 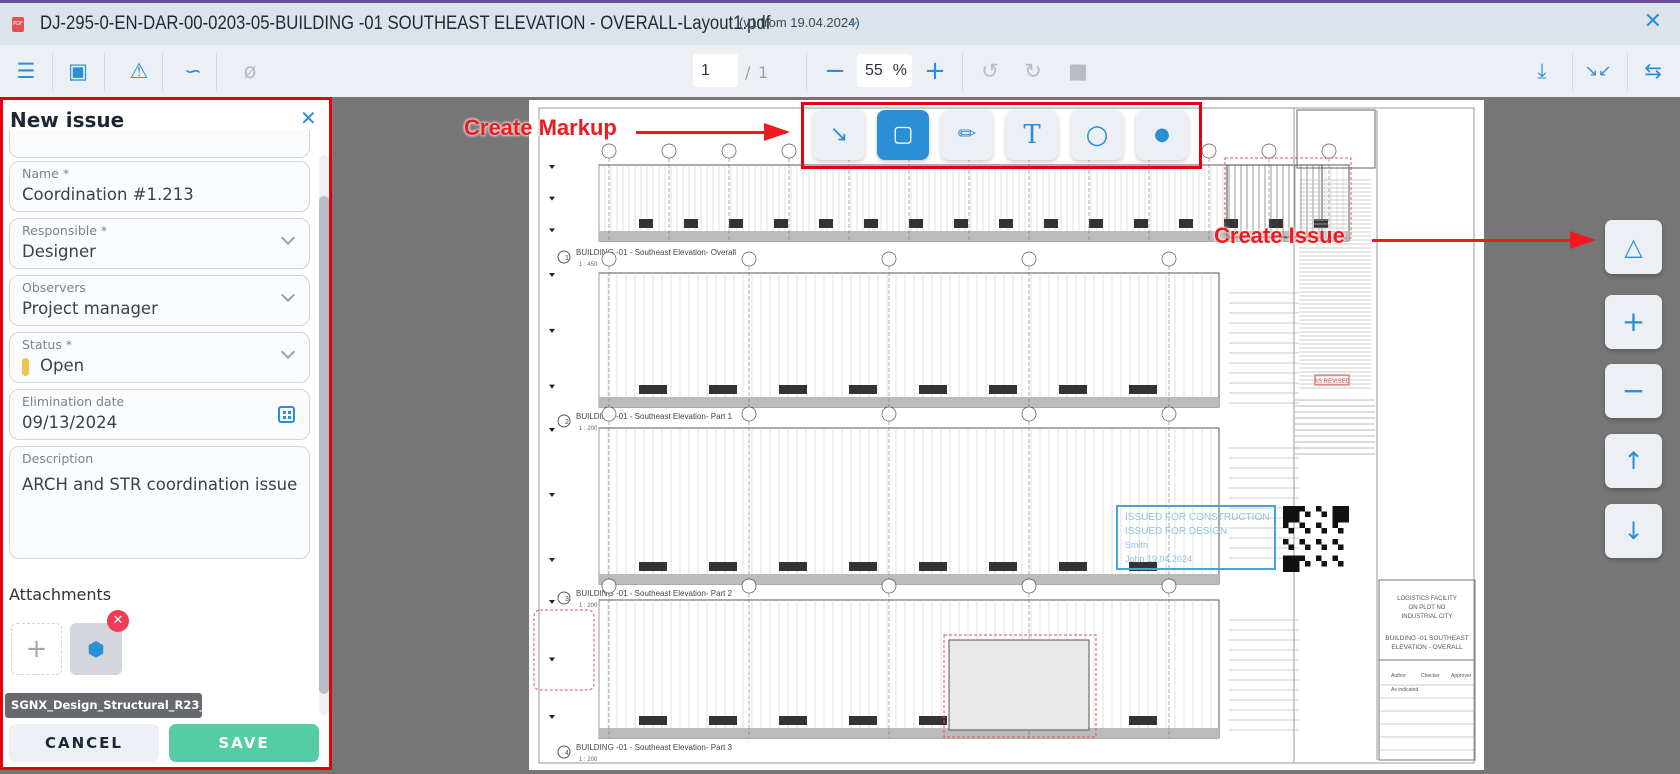 What do you see at coordinates (47, 344) in the screenshot?
I see `status-label: Status *` at bounding box center [47, 344].